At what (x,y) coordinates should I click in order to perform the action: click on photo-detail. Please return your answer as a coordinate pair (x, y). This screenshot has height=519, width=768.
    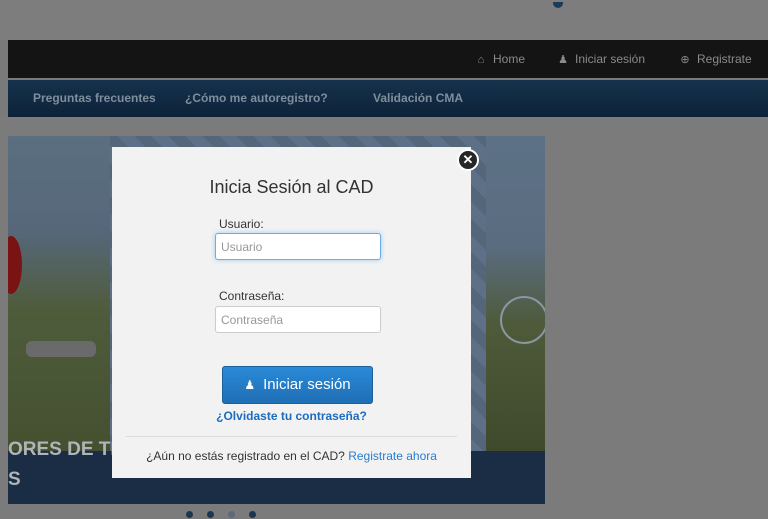
    Looking at the image, I should click on (15, 265).